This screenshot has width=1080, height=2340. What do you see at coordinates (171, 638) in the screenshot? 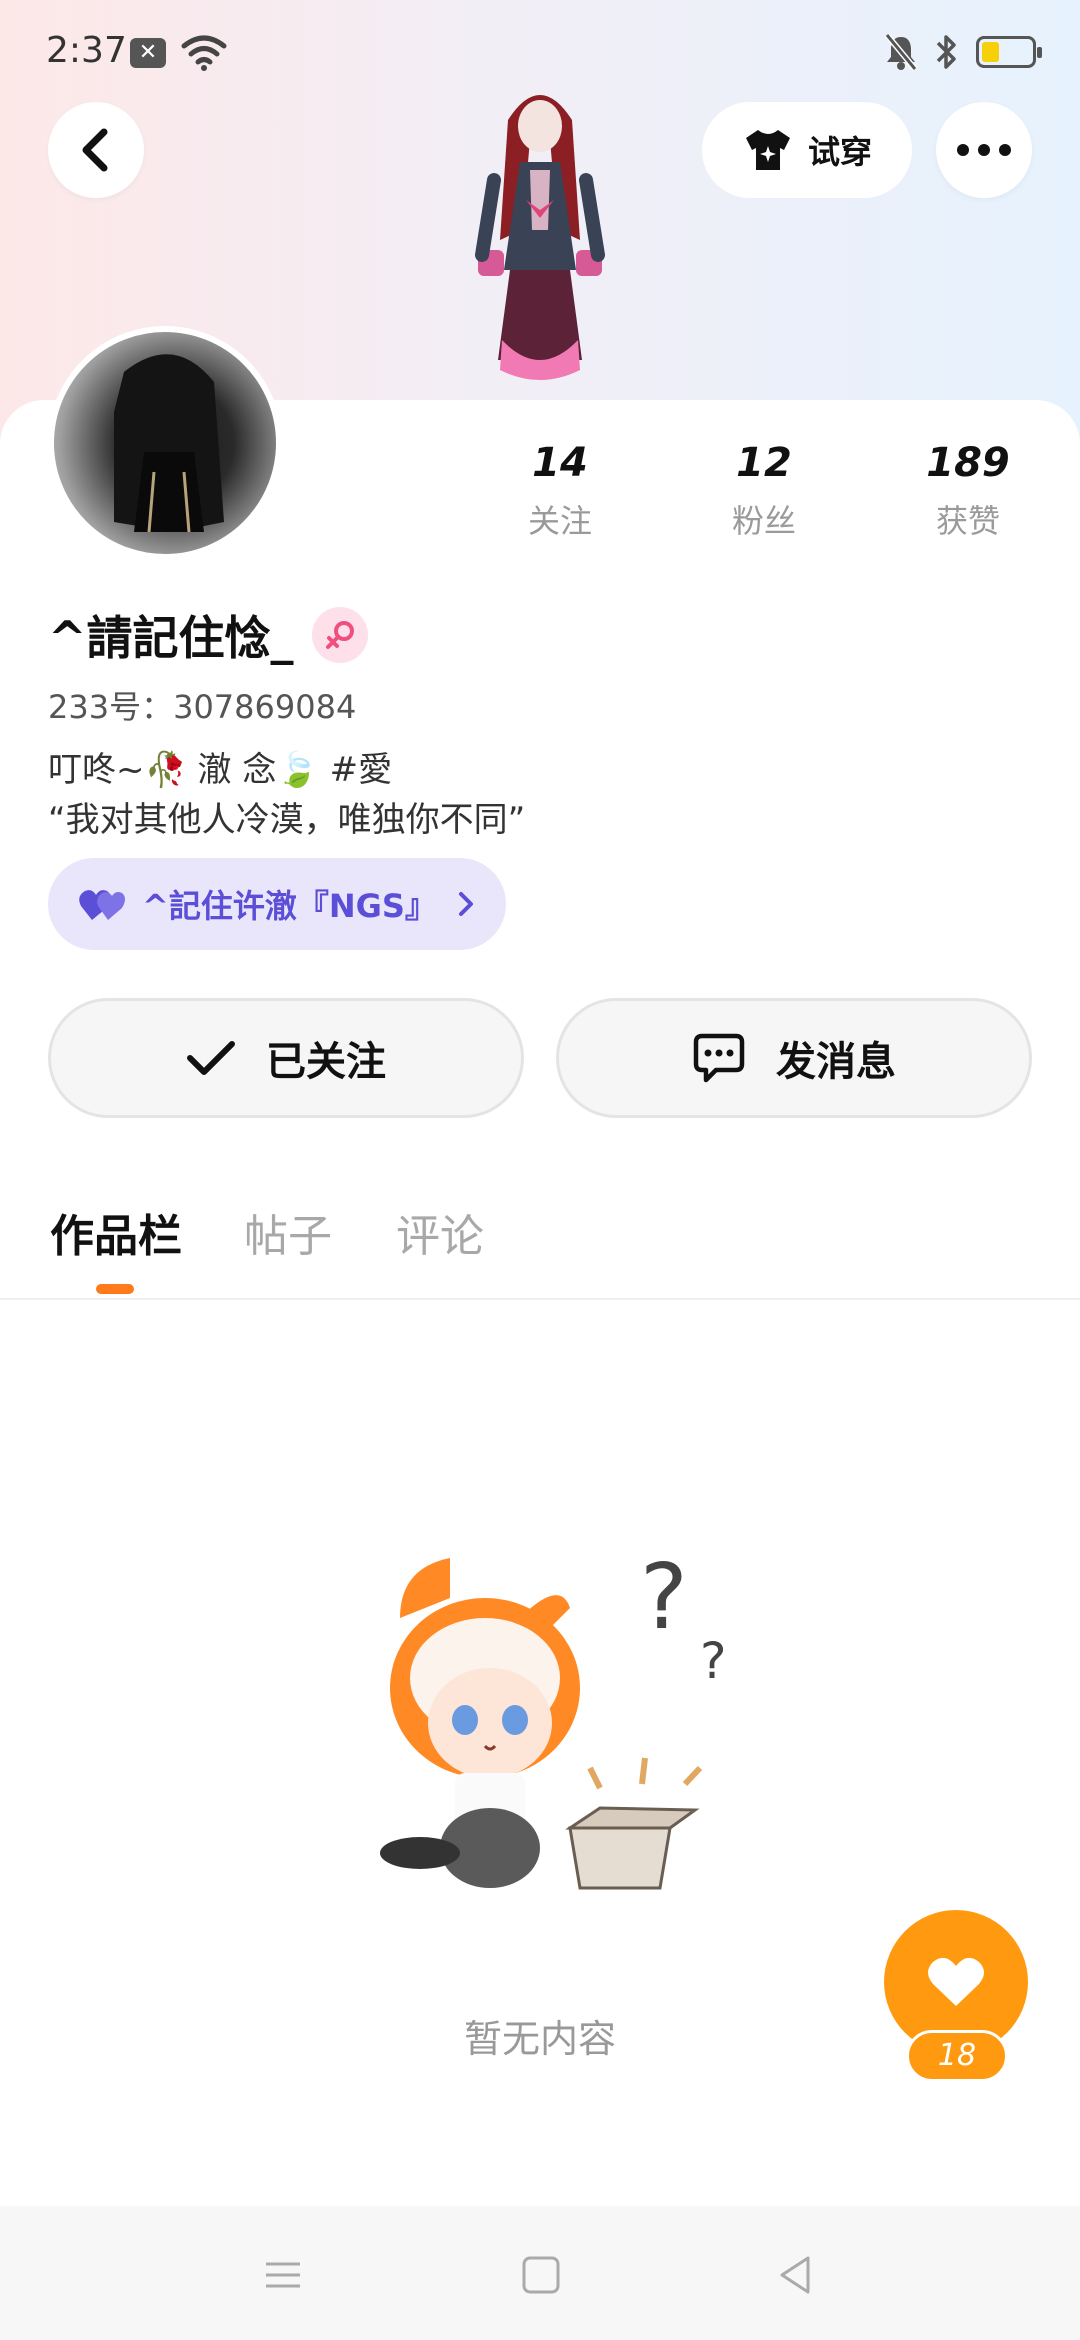
I see `username: ^請記住惗_` at bounding box center [171, 638].